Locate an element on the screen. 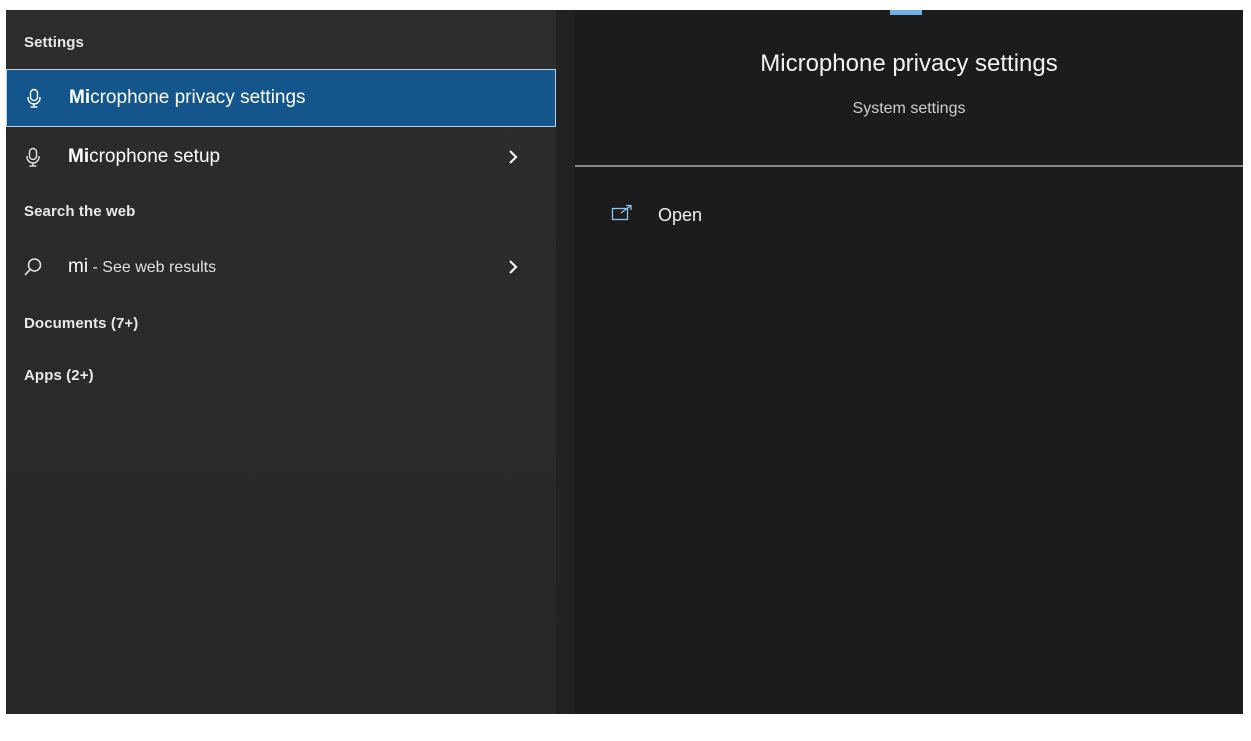 The width and height of the screenshot is (1251, 741). divider is located at coordinates (909, 166).